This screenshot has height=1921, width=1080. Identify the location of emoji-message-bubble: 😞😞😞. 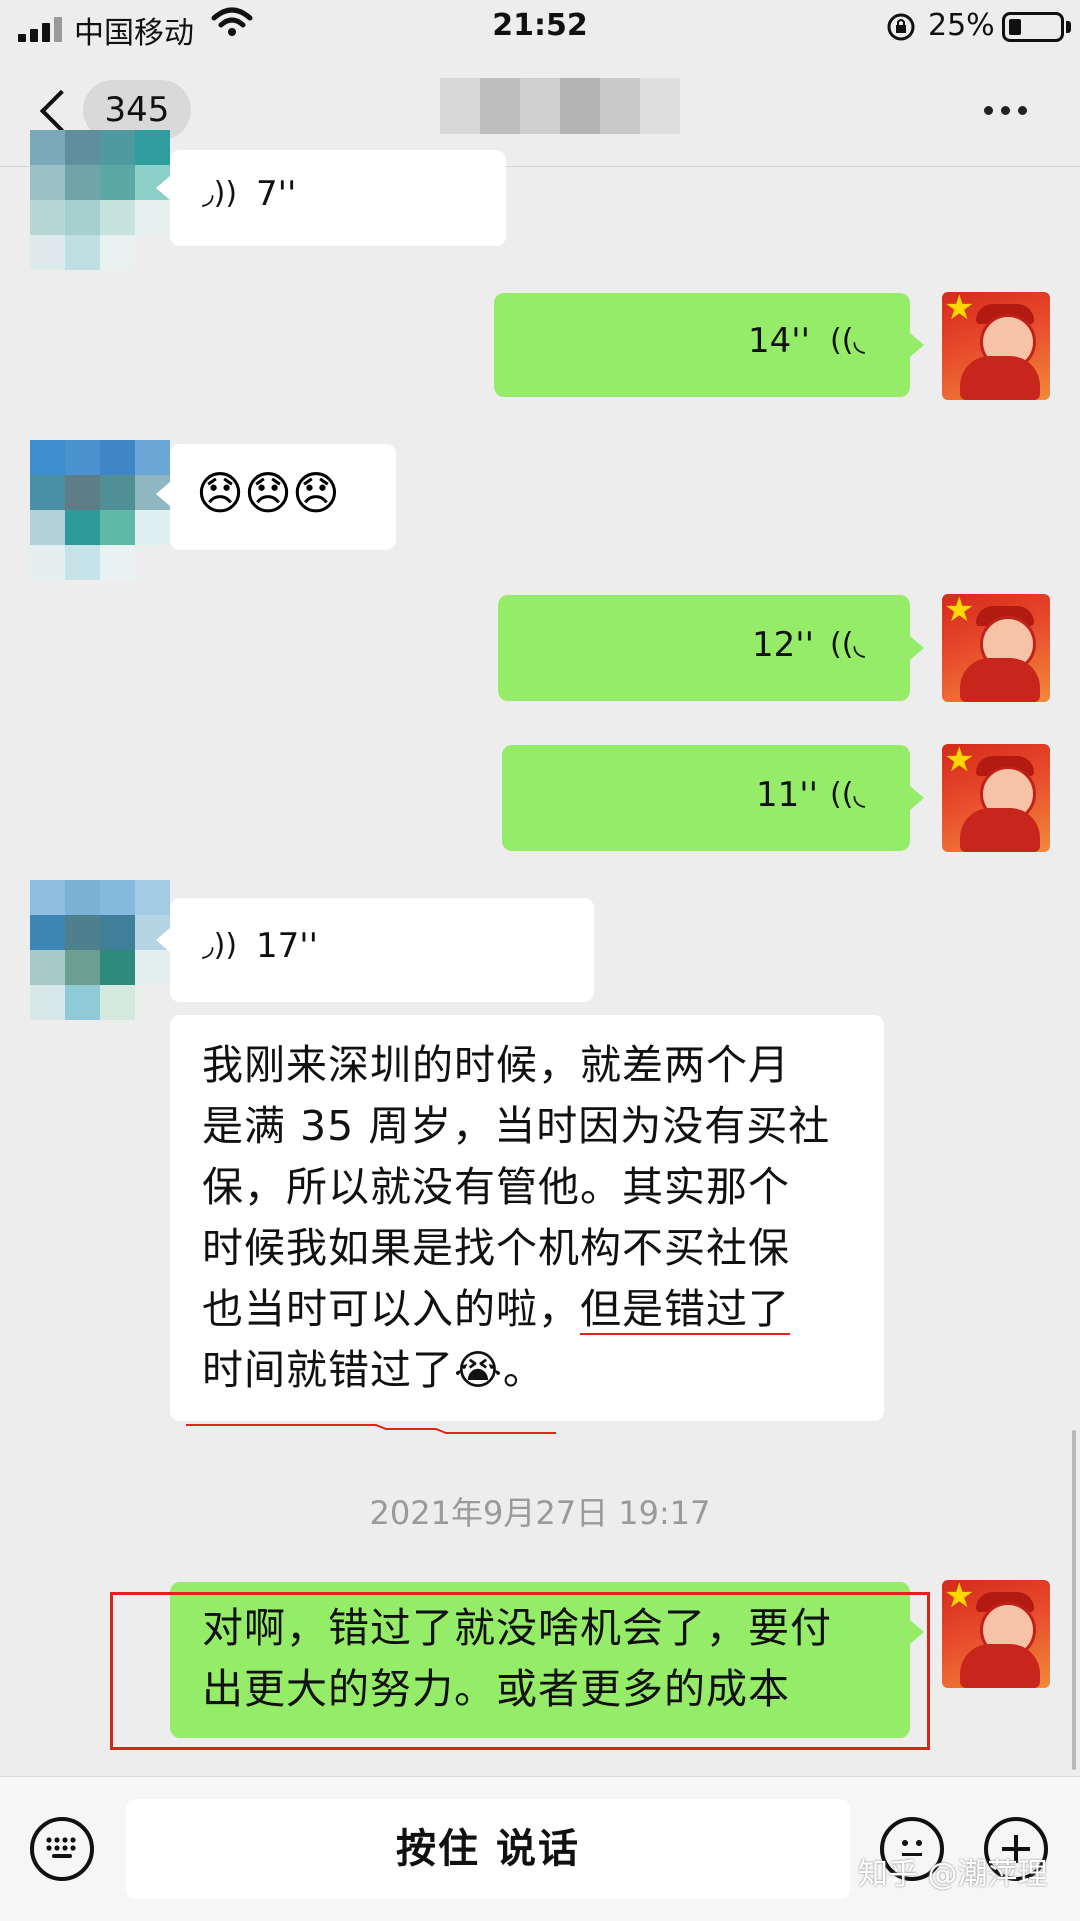
(283, 497).